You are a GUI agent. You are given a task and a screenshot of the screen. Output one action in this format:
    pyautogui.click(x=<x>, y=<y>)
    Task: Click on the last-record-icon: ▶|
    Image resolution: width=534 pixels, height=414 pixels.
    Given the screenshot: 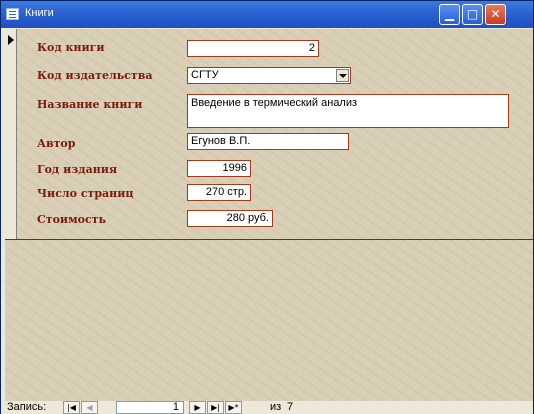 What is the action you would take?
    pyautogui.click(x=215, y=407)
    